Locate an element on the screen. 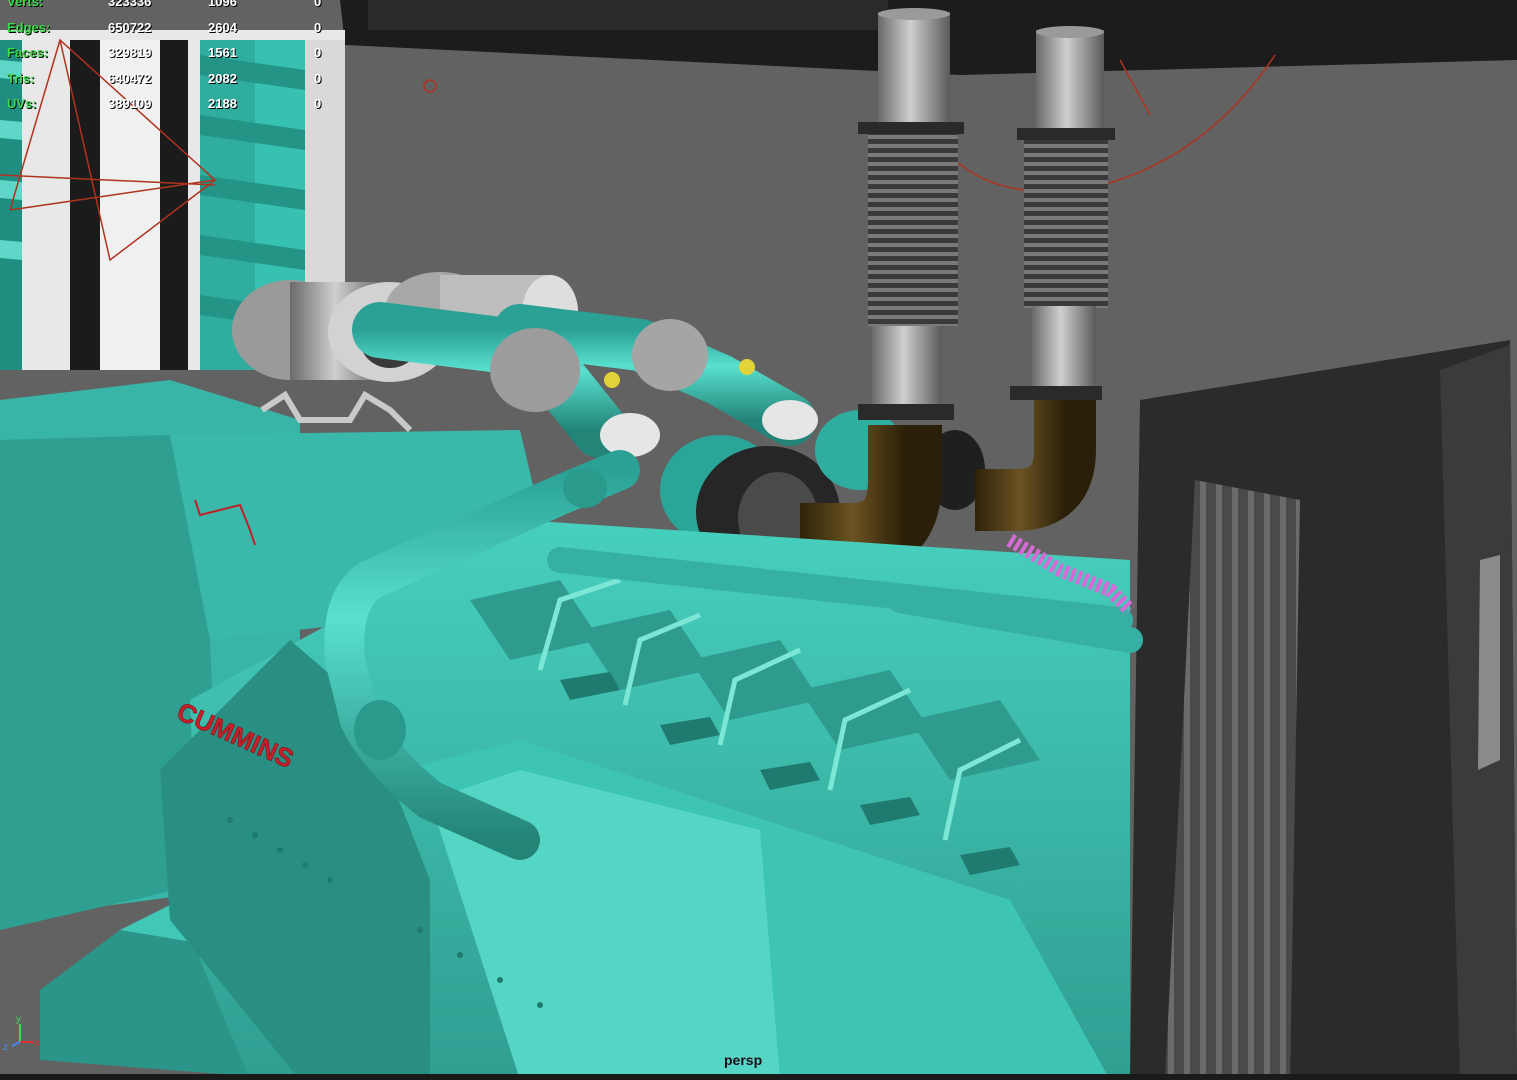 The width and height of the screenshot is (1517, 1080). hud-stat-value: 323336 is located at coordinates (130, 4).